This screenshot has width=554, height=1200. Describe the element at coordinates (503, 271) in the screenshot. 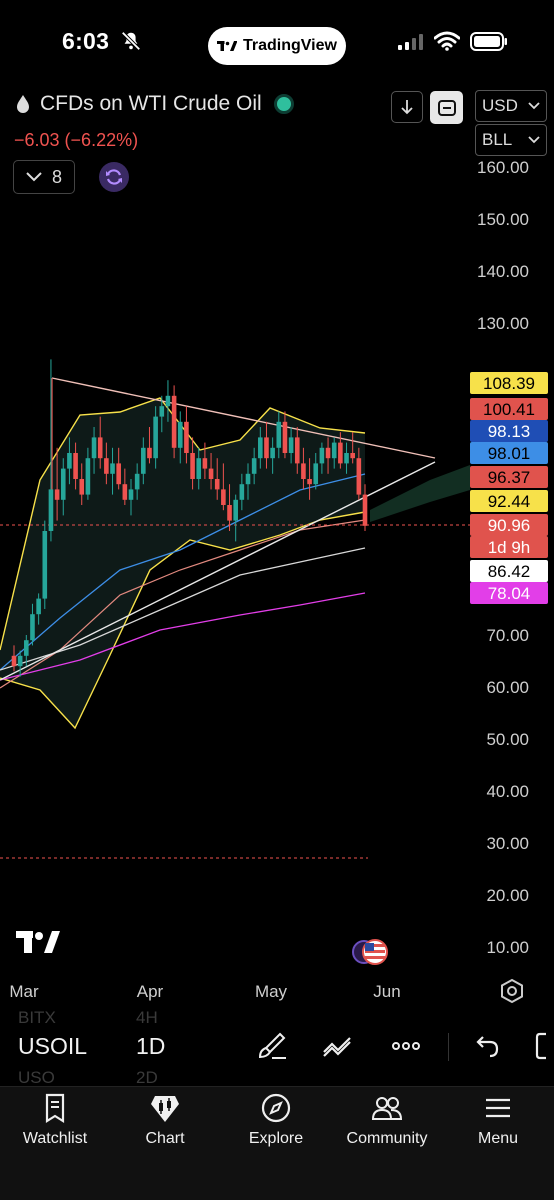

I see `price-tick-label: 140.00` at that location.